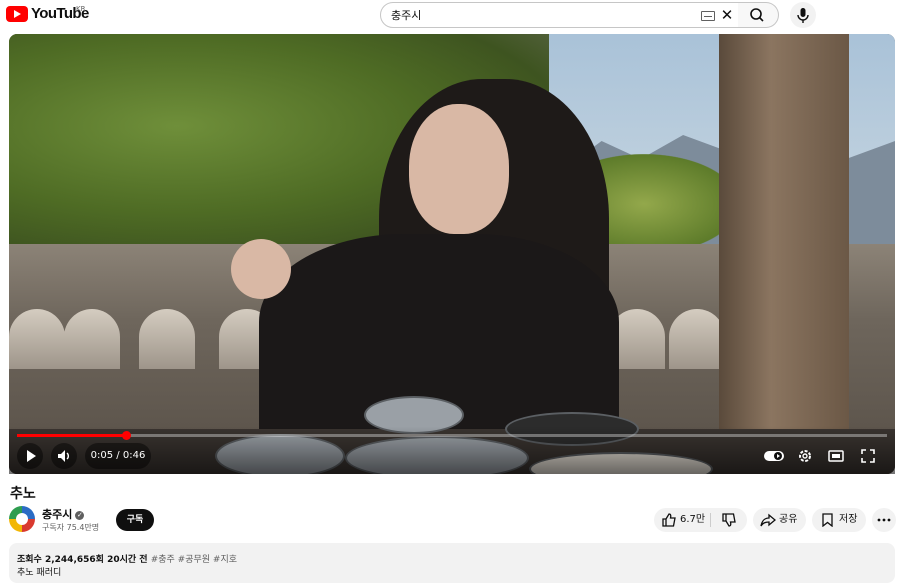  I want to click on microphone-icon, so click(803, 15).